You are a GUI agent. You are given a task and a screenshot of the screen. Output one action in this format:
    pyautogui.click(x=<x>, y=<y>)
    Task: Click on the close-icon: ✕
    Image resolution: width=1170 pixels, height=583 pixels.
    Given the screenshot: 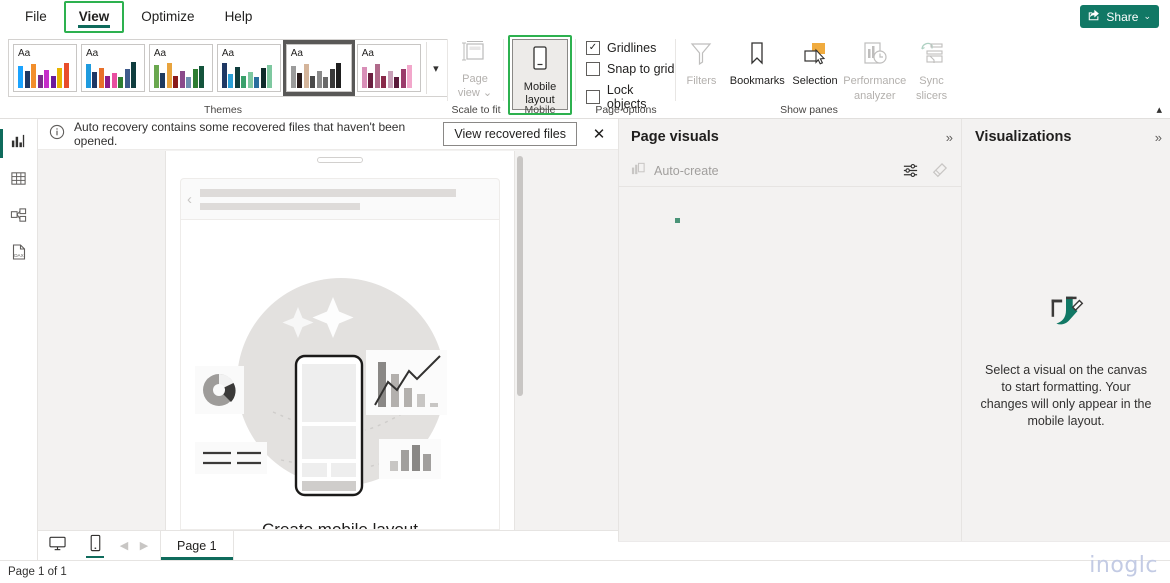 What is the action you would take?
    pyautogui.click(x=599, y=134)
    